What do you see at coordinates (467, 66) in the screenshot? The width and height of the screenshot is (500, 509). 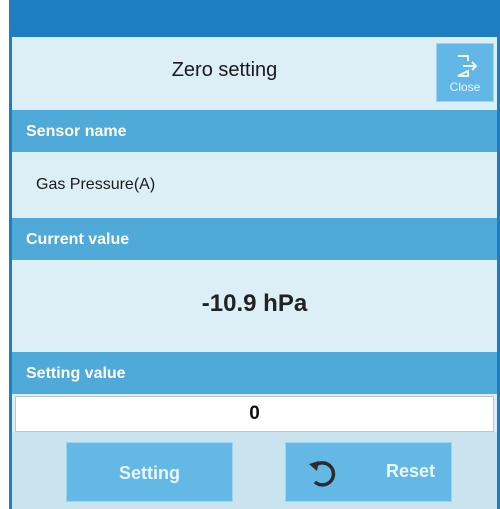 I see `exit-door-icon` at bounding box center [467, 66].